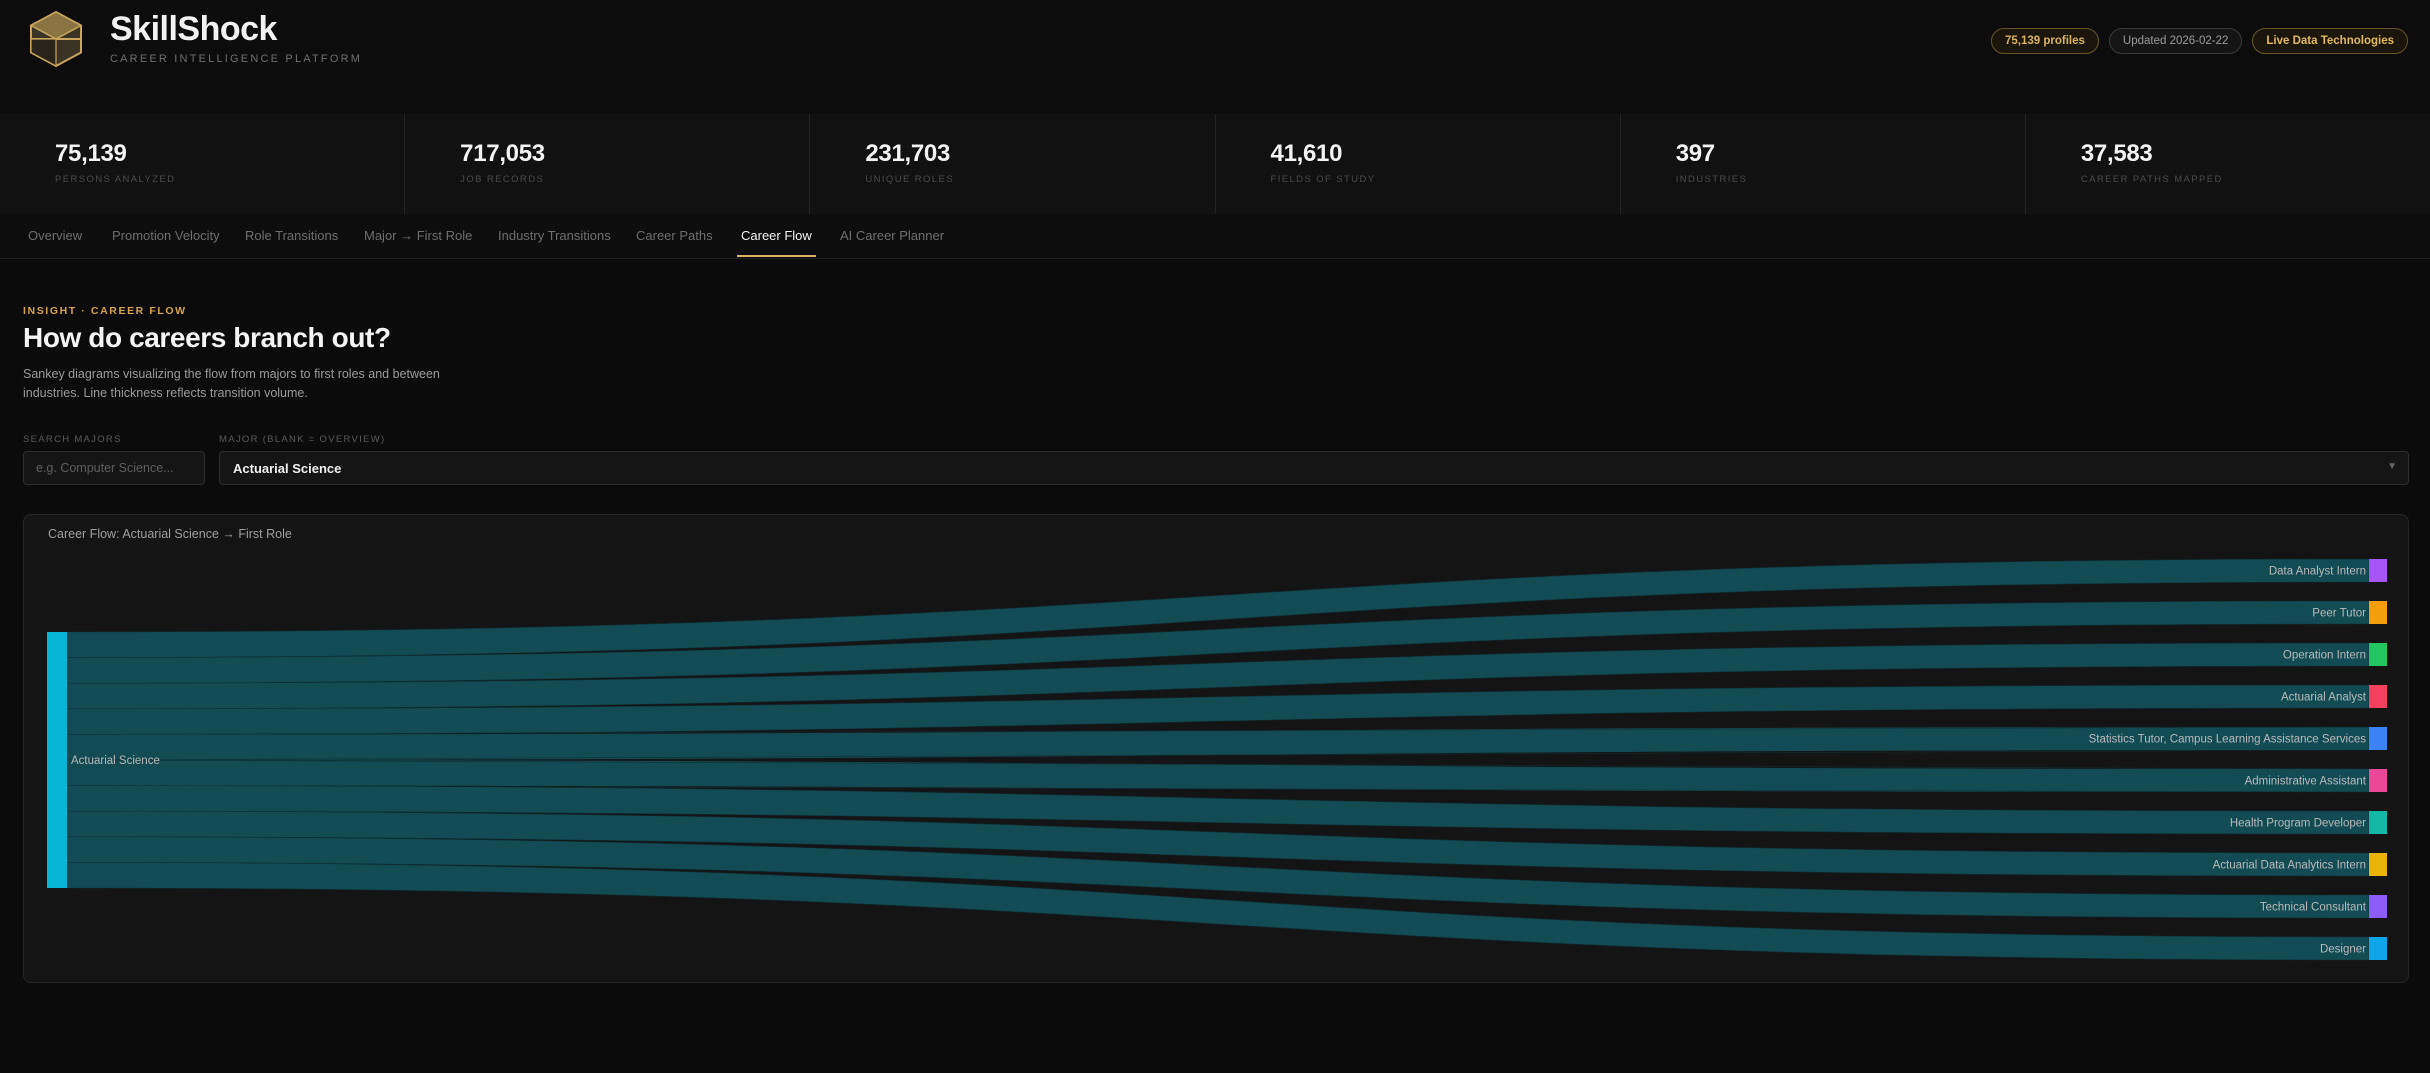 This screenshot has width=2430, height=1073. What do you see at coordinates (554, 241) in the screenshot?
I see `tab-industry-transitions: Industry Transitions` at bounding box center [554, 241].